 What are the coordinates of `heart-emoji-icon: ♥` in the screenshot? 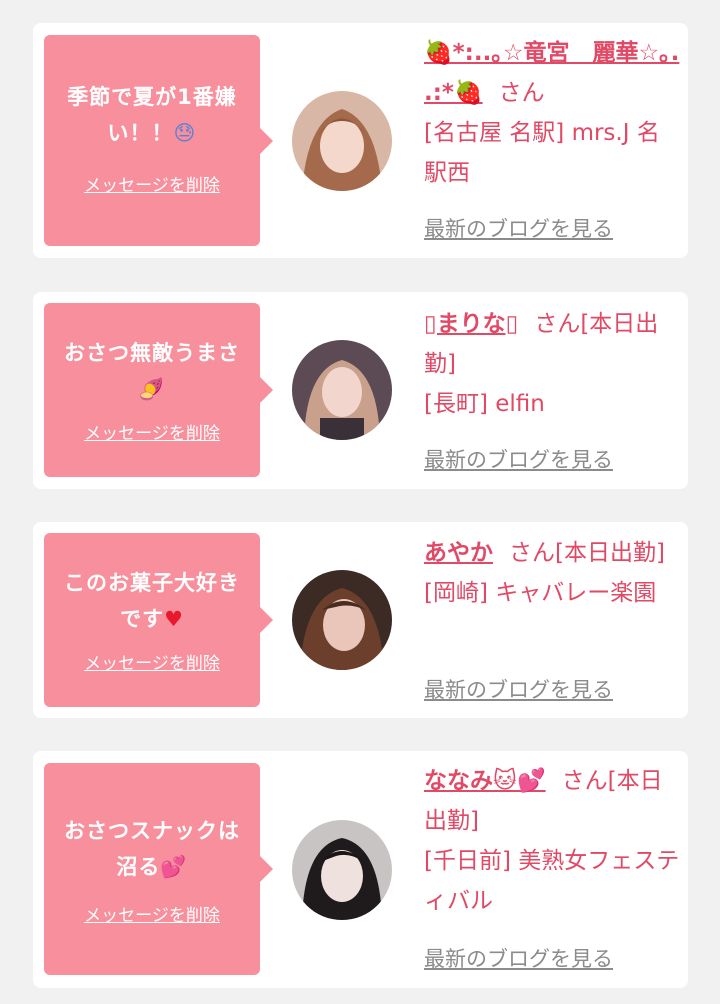 It's located at (174, 619).